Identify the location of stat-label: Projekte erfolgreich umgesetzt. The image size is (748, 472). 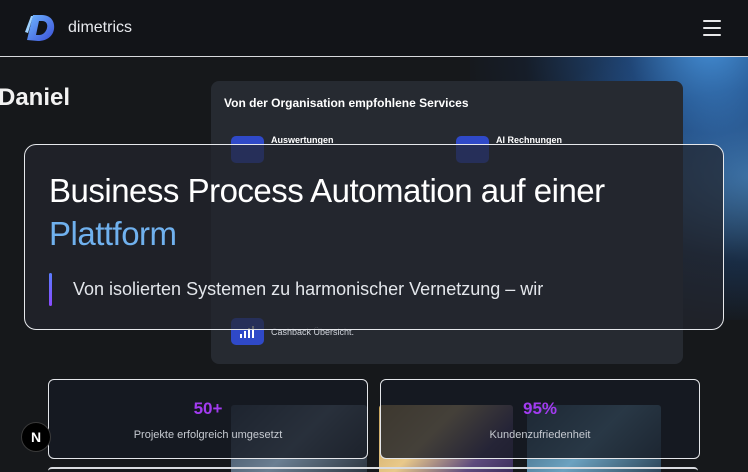
(208, 435).